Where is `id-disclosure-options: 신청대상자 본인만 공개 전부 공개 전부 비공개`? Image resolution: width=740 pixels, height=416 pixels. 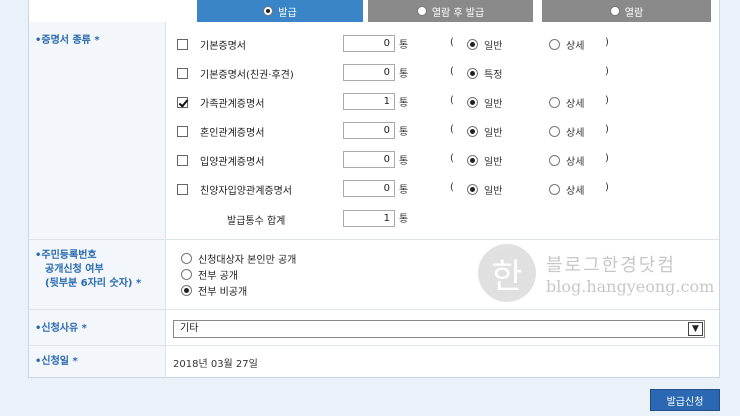
id-disclosure-options: 신청대상자 본인만 공개 전부 공개 전부 비공개 is located at coordinates (238, 274).